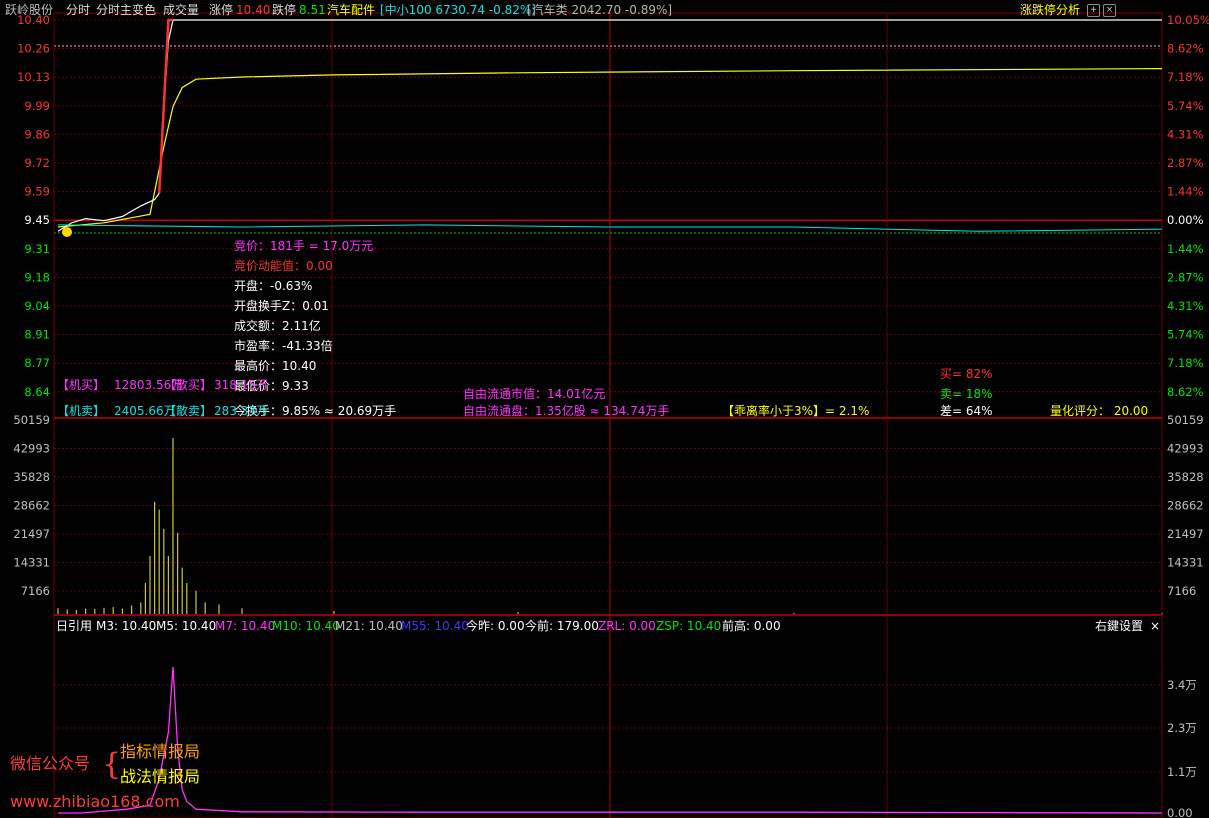 The image size is (1209, 818). What do you see at coordinates (74, 626) in the screenshot?
I see `indicator-name: 日引用` at bounding box center [74, 626].